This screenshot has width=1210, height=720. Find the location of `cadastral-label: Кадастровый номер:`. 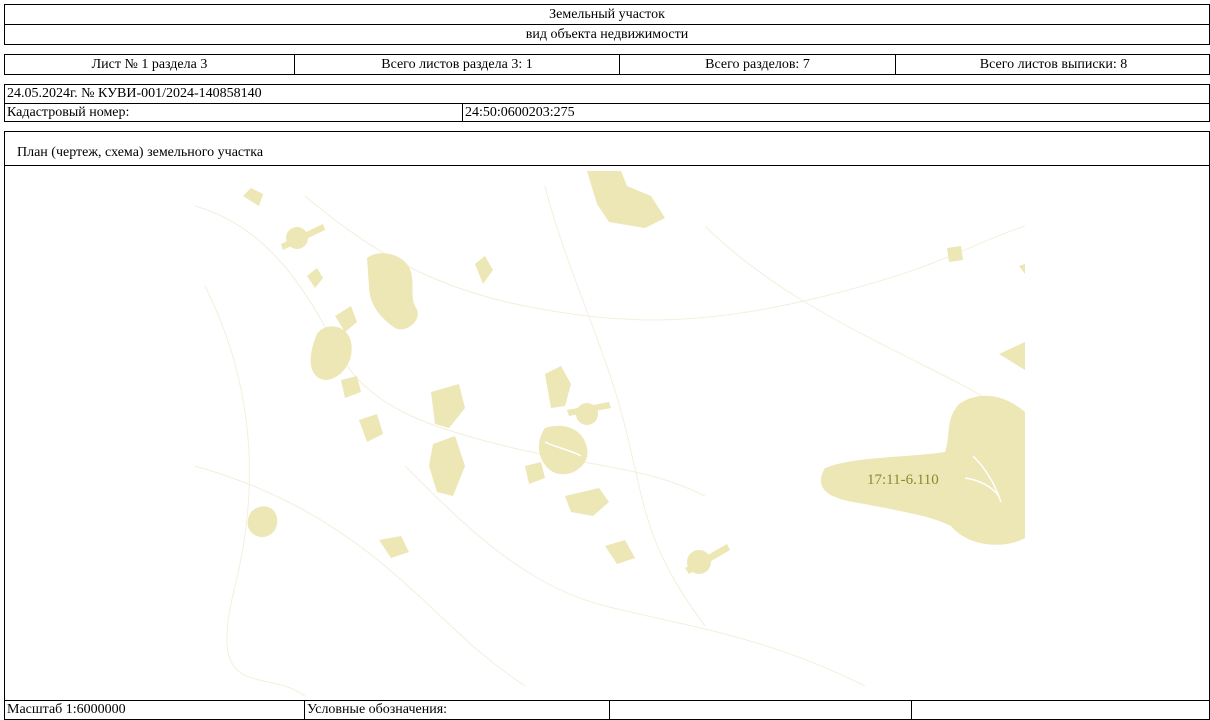

cadastral-label: Кадастровый номер: is located at coordinates (68, 112).